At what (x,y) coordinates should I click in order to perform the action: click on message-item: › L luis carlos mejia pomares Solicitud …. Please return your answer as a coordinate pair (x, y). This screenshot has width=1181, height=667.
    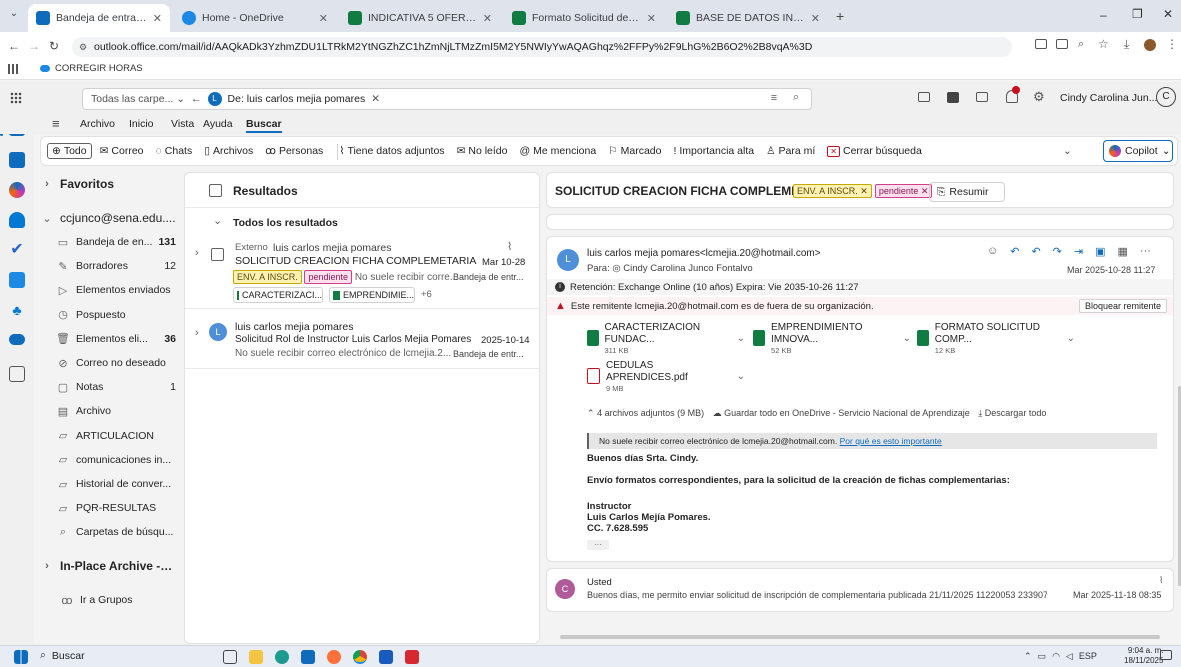
    Looking at the image, I should click on (362, 340).